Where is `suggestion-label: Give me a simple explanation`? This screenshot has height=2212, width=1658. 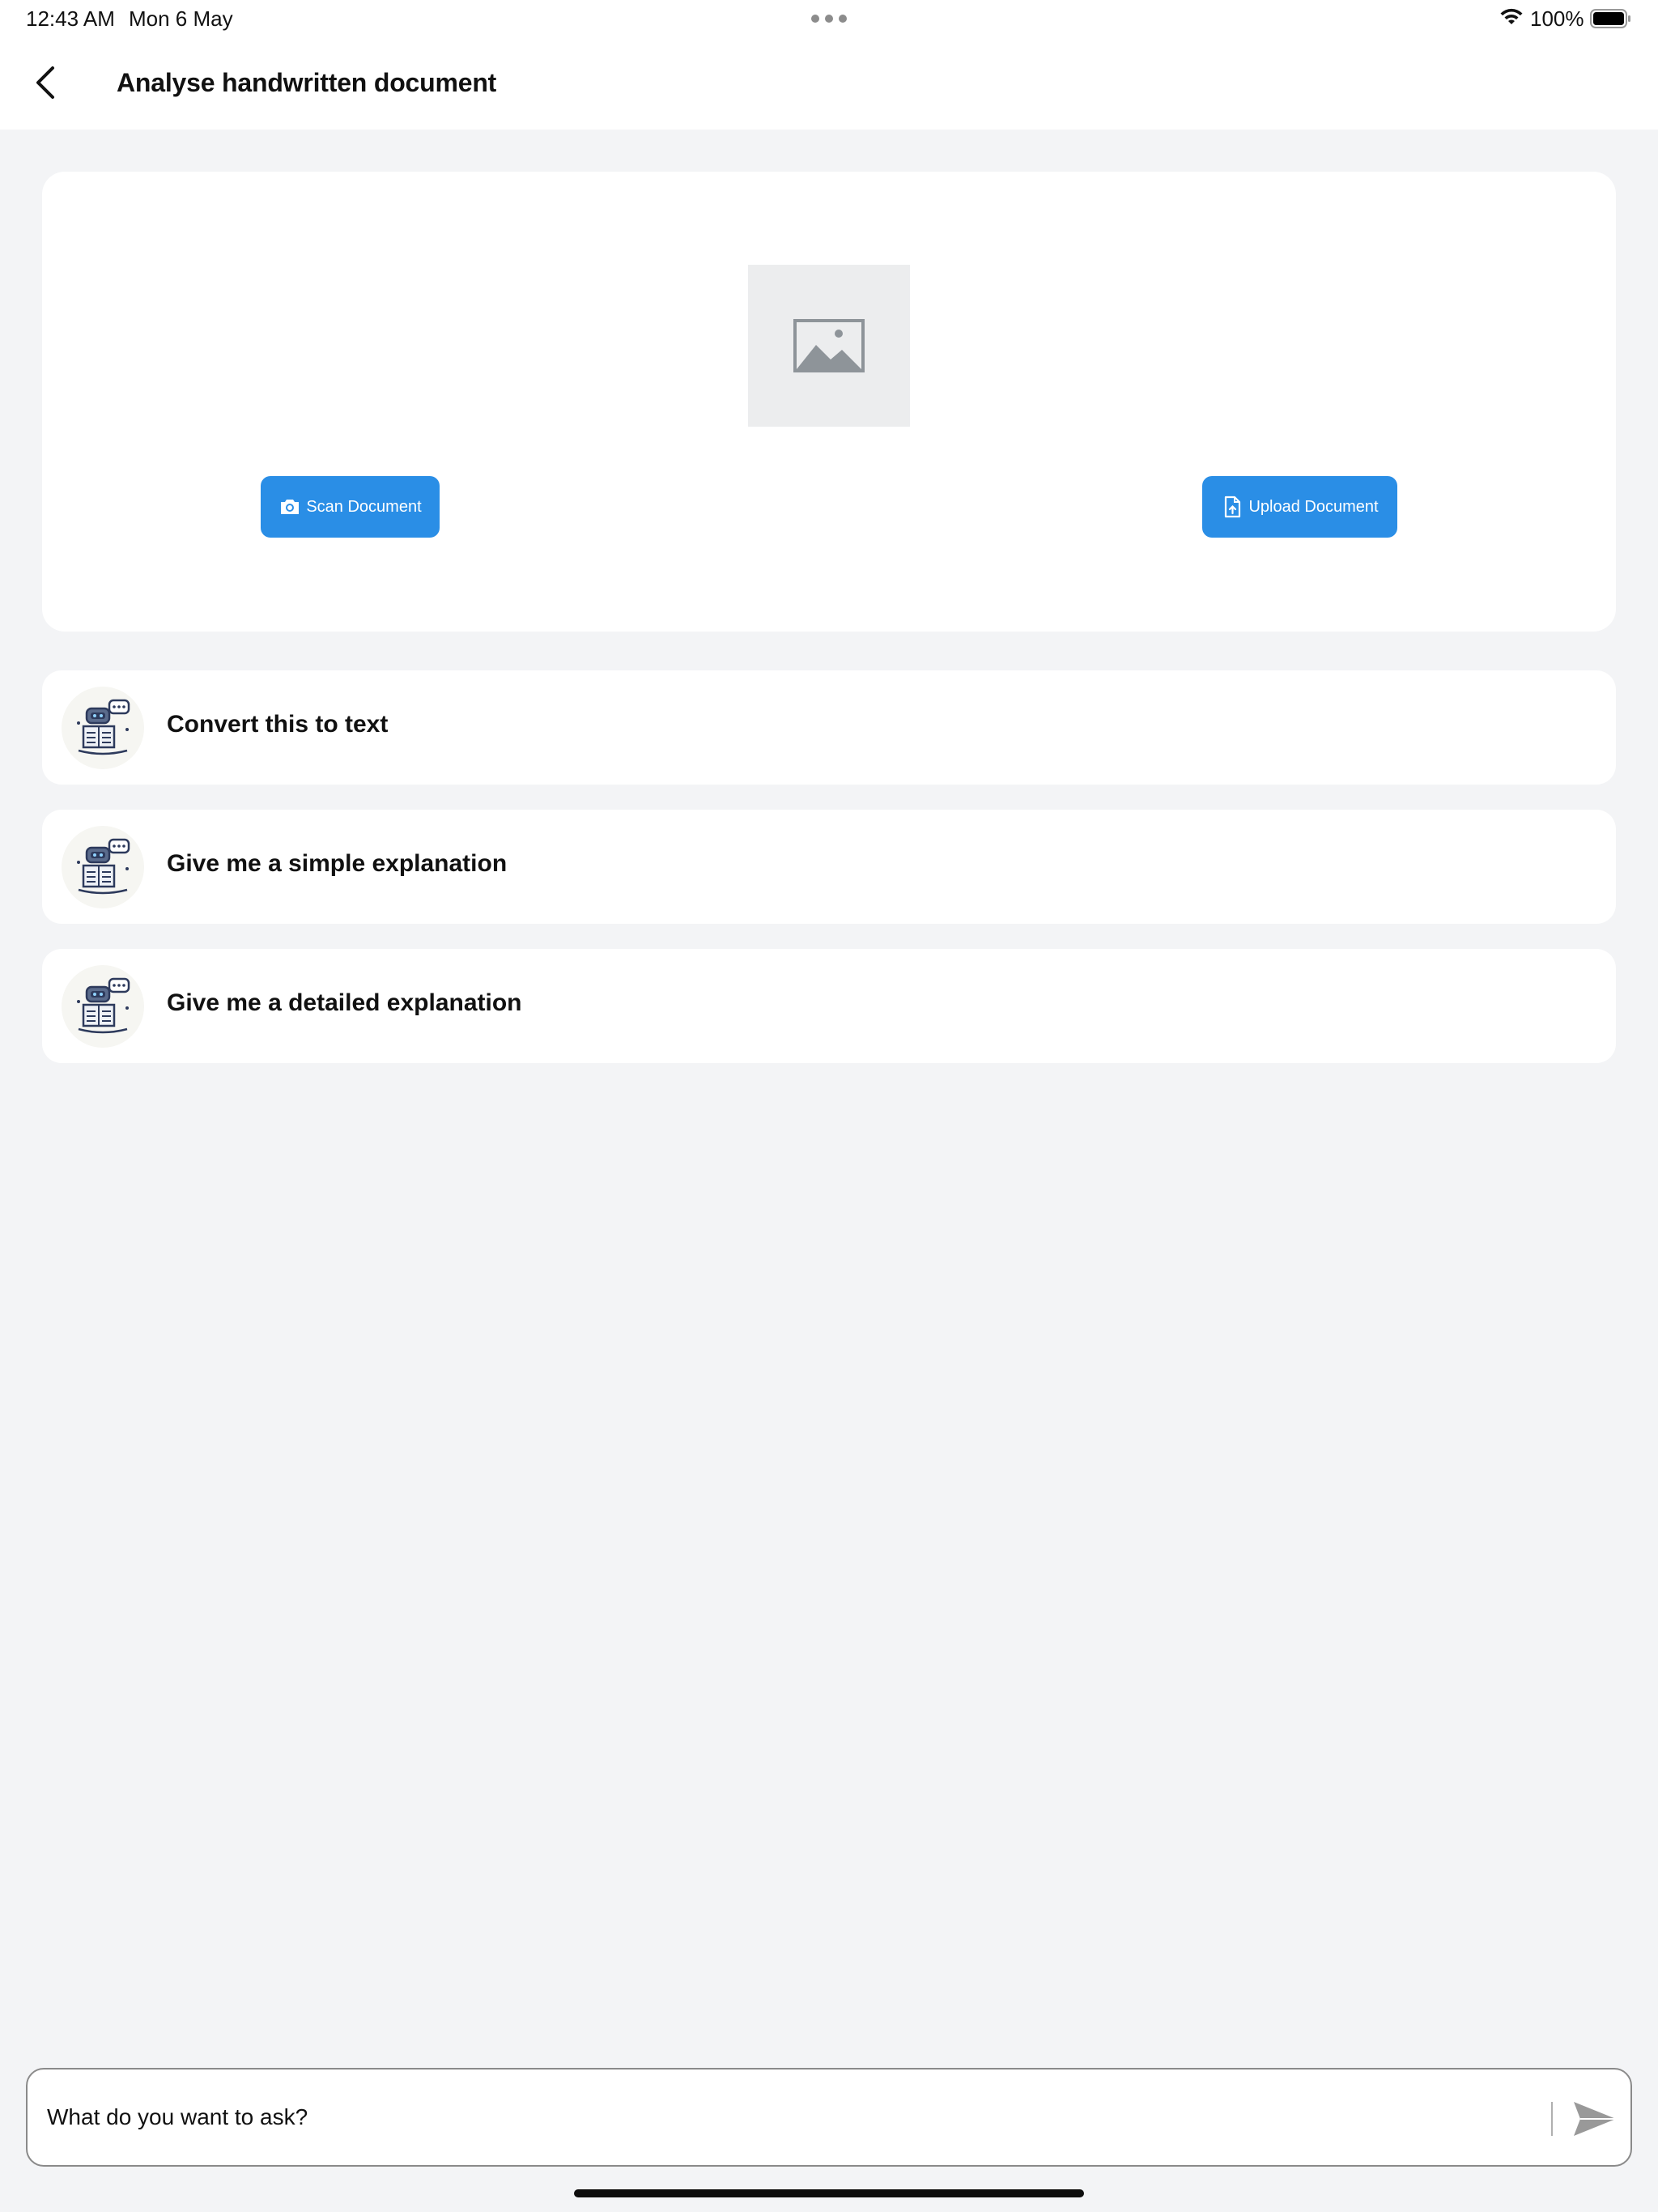 suggestion-label: Give me a simple explanation is located at coordinates (337, 864).